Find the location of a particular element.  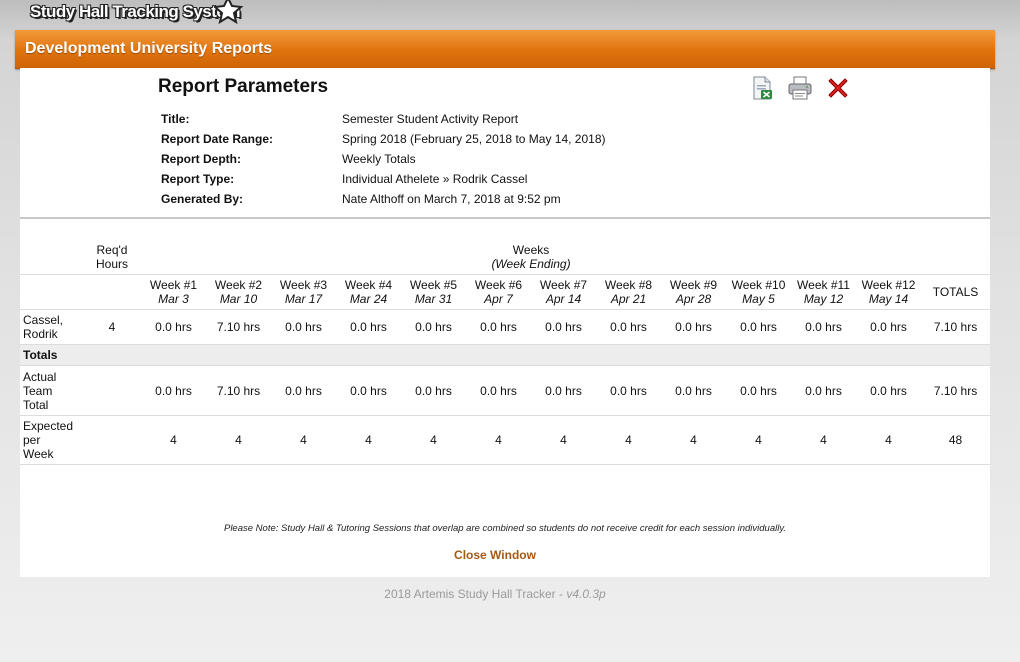

week-ending-date: May 12 is located at coordinates (823, 299).